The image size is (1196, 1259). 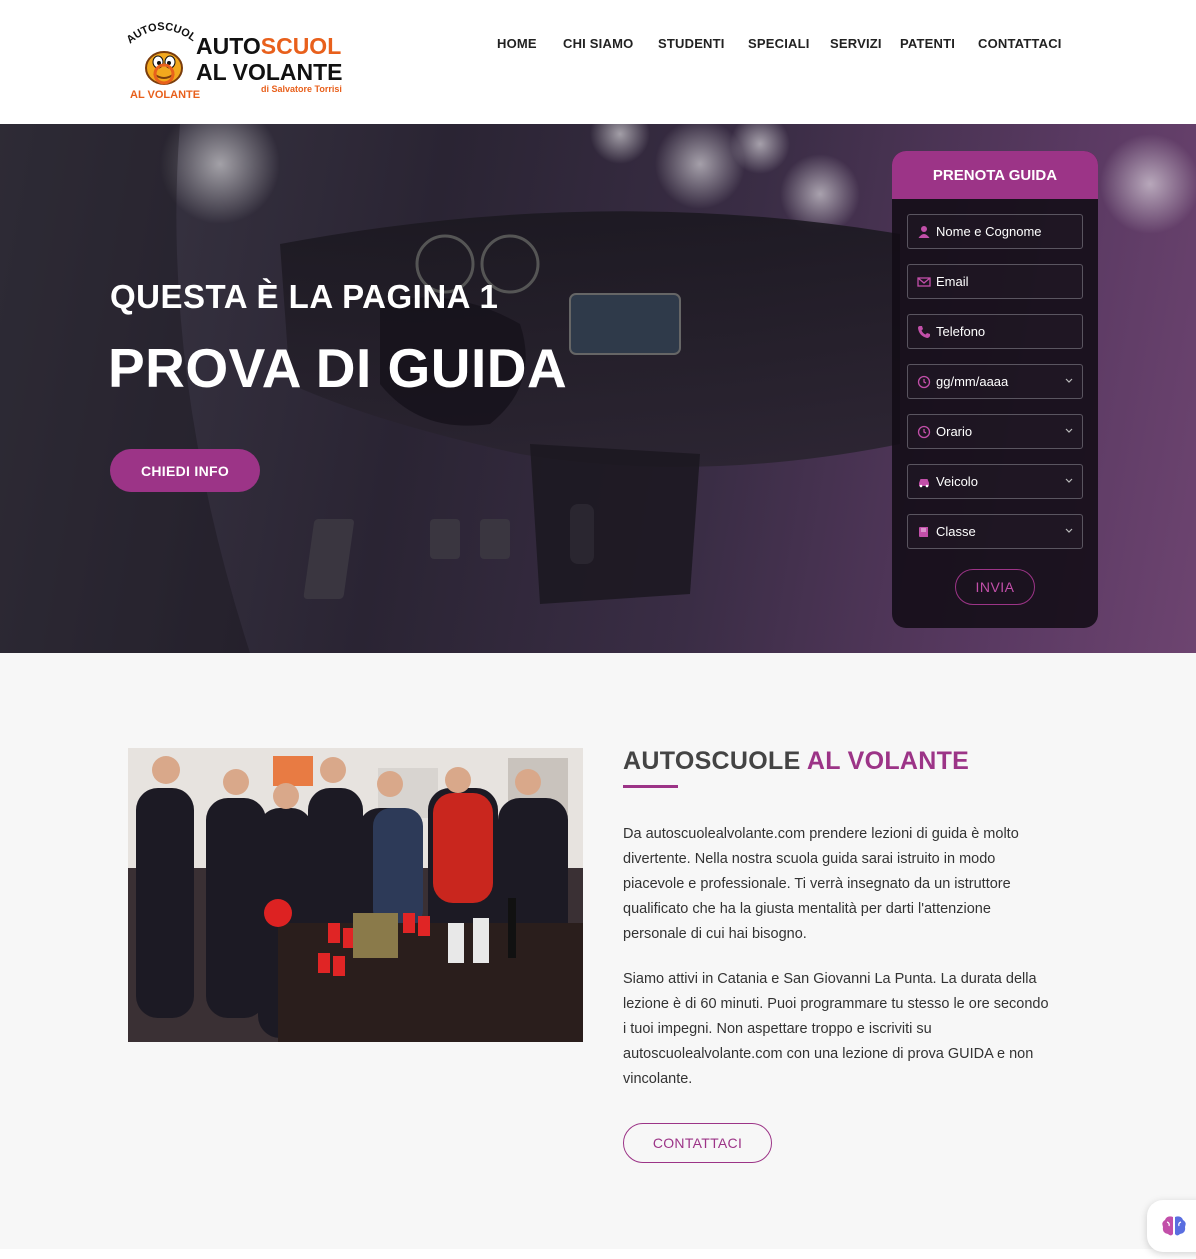 I want to click on name-field: Nome e Cognome, so click(x=995, y=231).